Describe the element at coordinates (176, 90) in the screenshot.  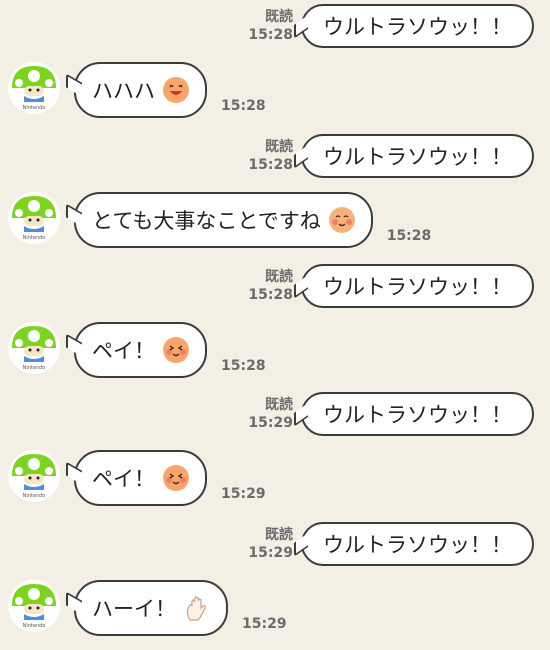
I see `grinning-face-icon` at that location.